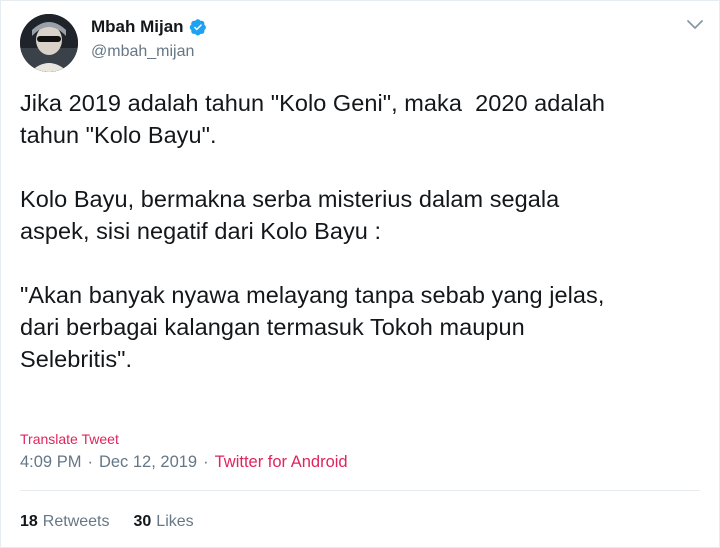  What do you see at coordinates (76, 521) in the screenshot?
I see `retweets-label: Retweets` at bounding box center [76, 521].